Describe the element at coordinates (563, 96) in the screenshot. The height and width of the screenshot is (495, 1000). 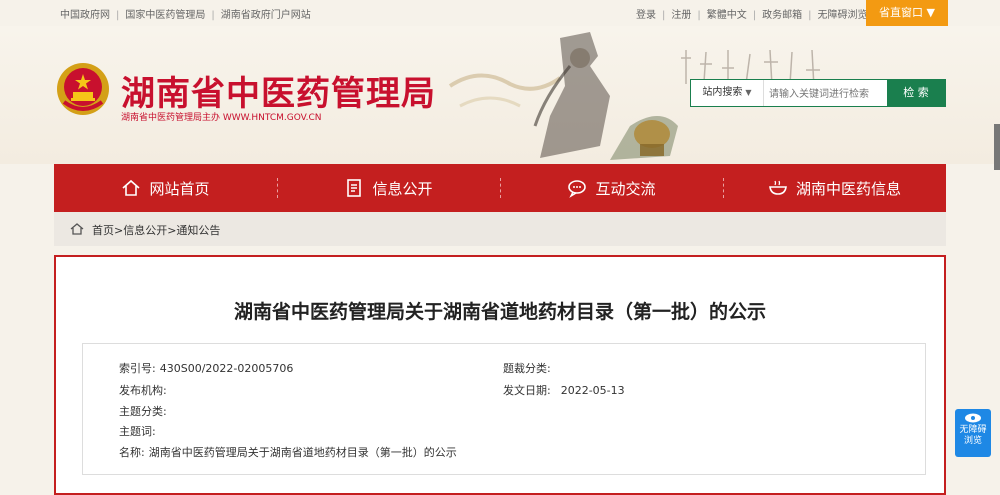
I see `scholar-painting-icon` at that location.